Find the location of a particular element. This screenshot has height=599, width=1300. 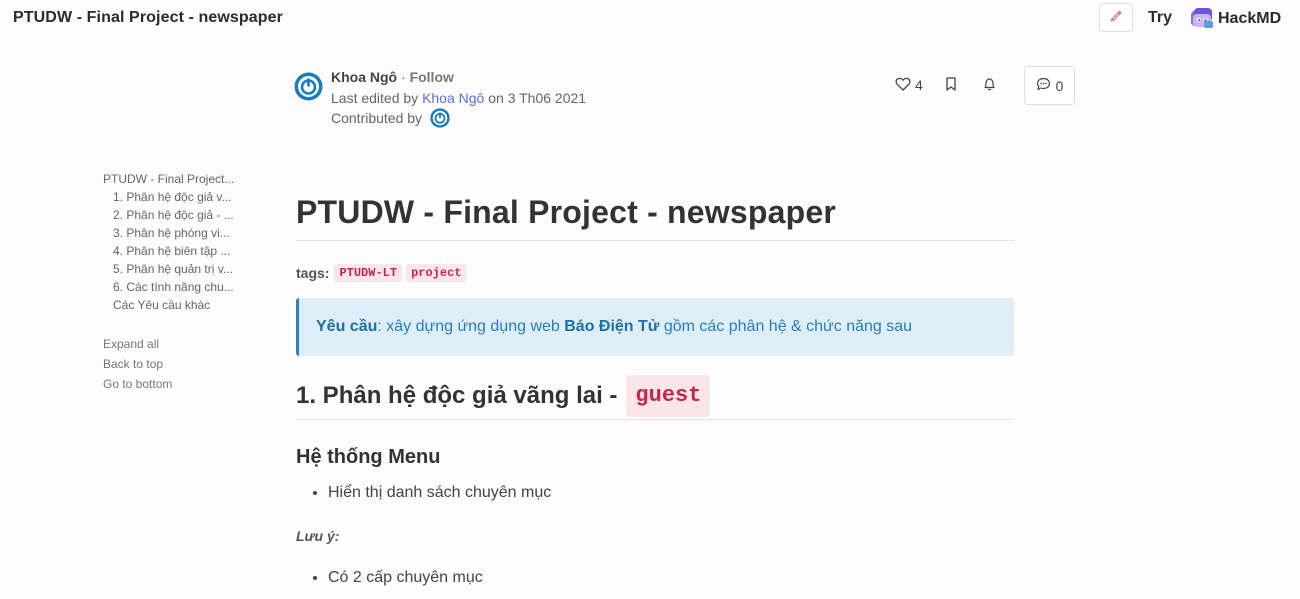

hackmd-brand-link: HackMD is located at coordinates (1235, 18).